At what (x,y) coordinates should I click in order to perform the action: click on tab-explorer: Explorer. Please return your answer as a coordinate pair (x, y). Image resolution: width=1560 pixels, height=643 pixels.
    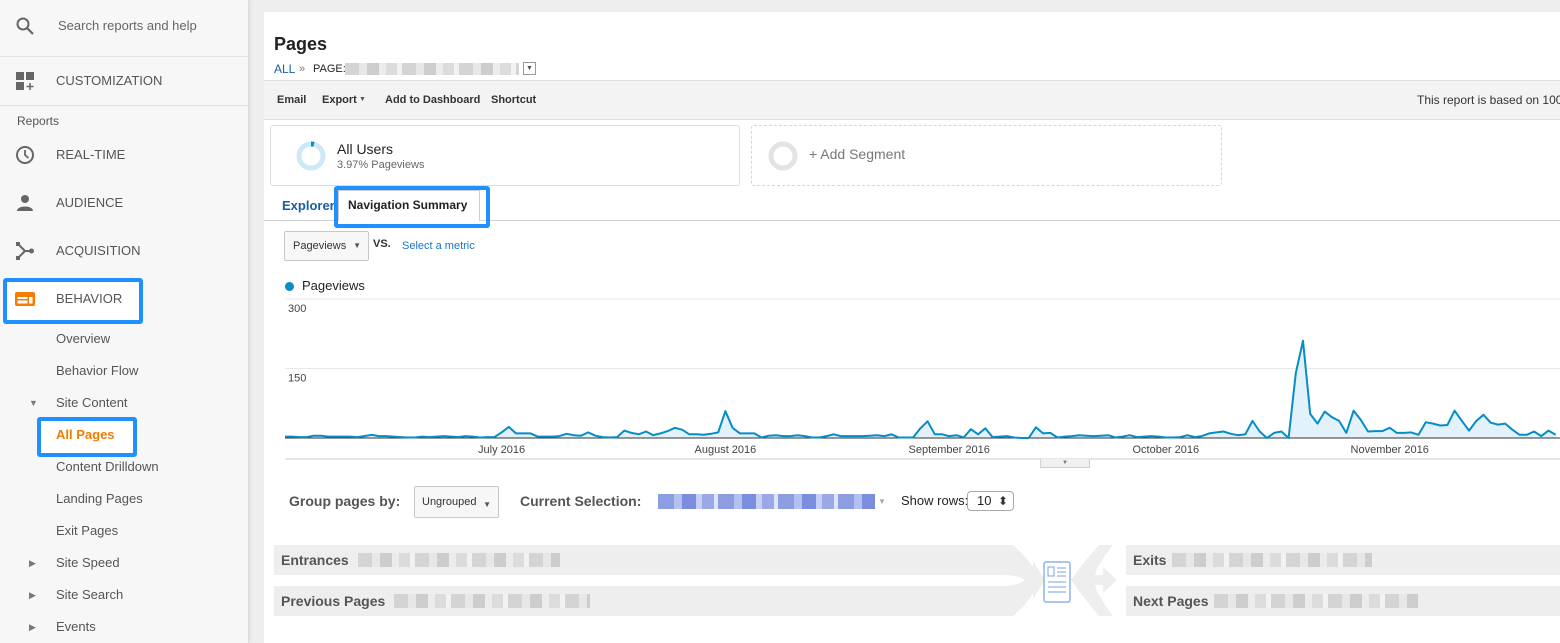
    Looking at the image, I should click on (308, 206).